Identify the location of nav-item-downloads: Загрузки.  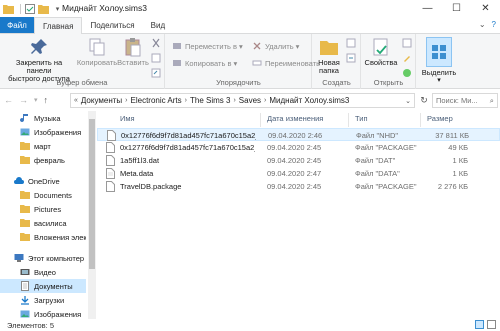
(43, 300).